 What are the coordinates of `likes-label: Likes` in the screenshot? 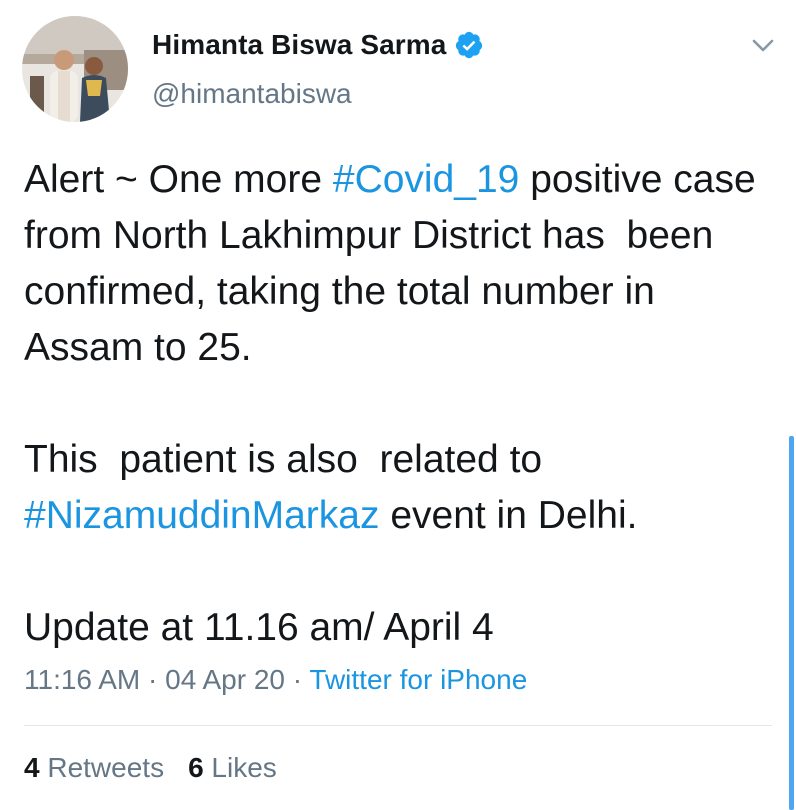 It's located at (240, 767).